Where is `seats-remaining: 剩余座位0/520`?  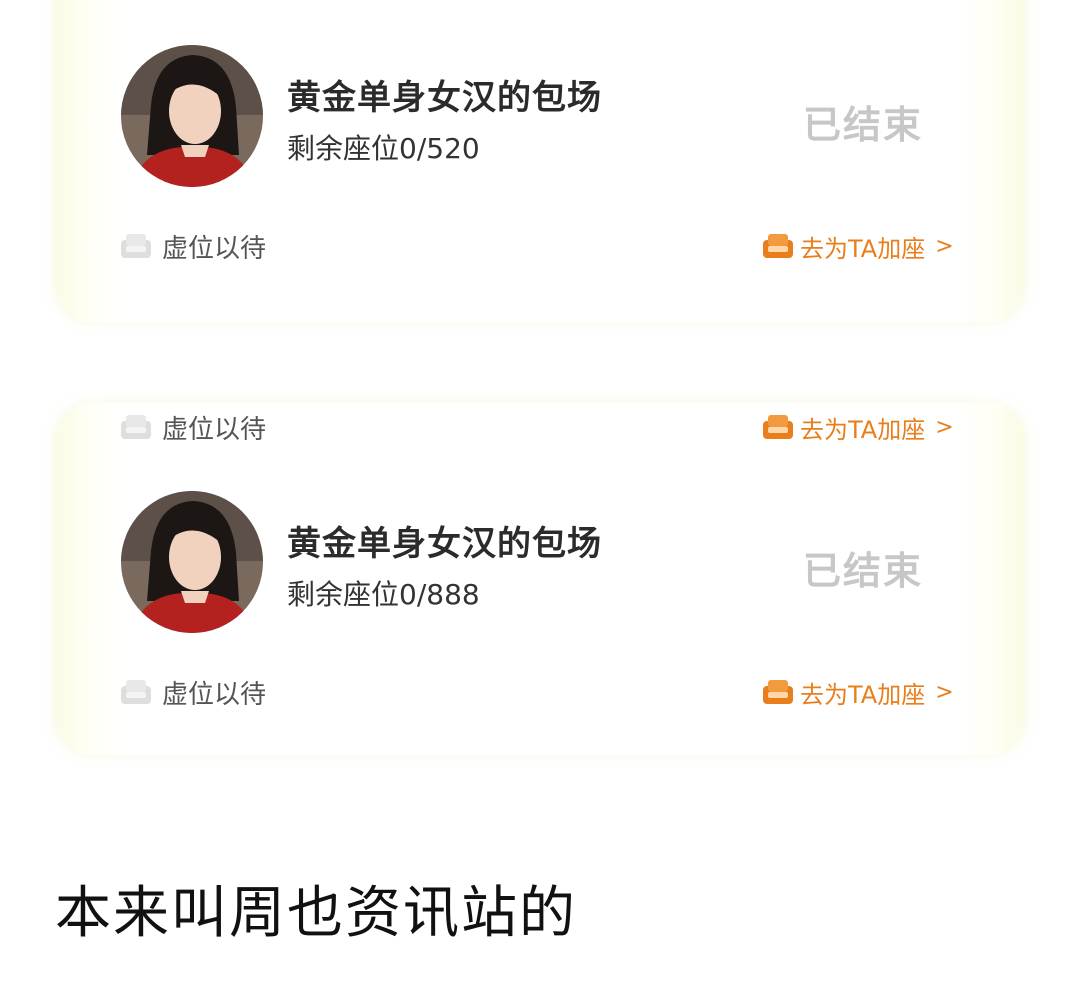
seats-remaining: 剩余座位0/520 is located at coordinates (383, 148).